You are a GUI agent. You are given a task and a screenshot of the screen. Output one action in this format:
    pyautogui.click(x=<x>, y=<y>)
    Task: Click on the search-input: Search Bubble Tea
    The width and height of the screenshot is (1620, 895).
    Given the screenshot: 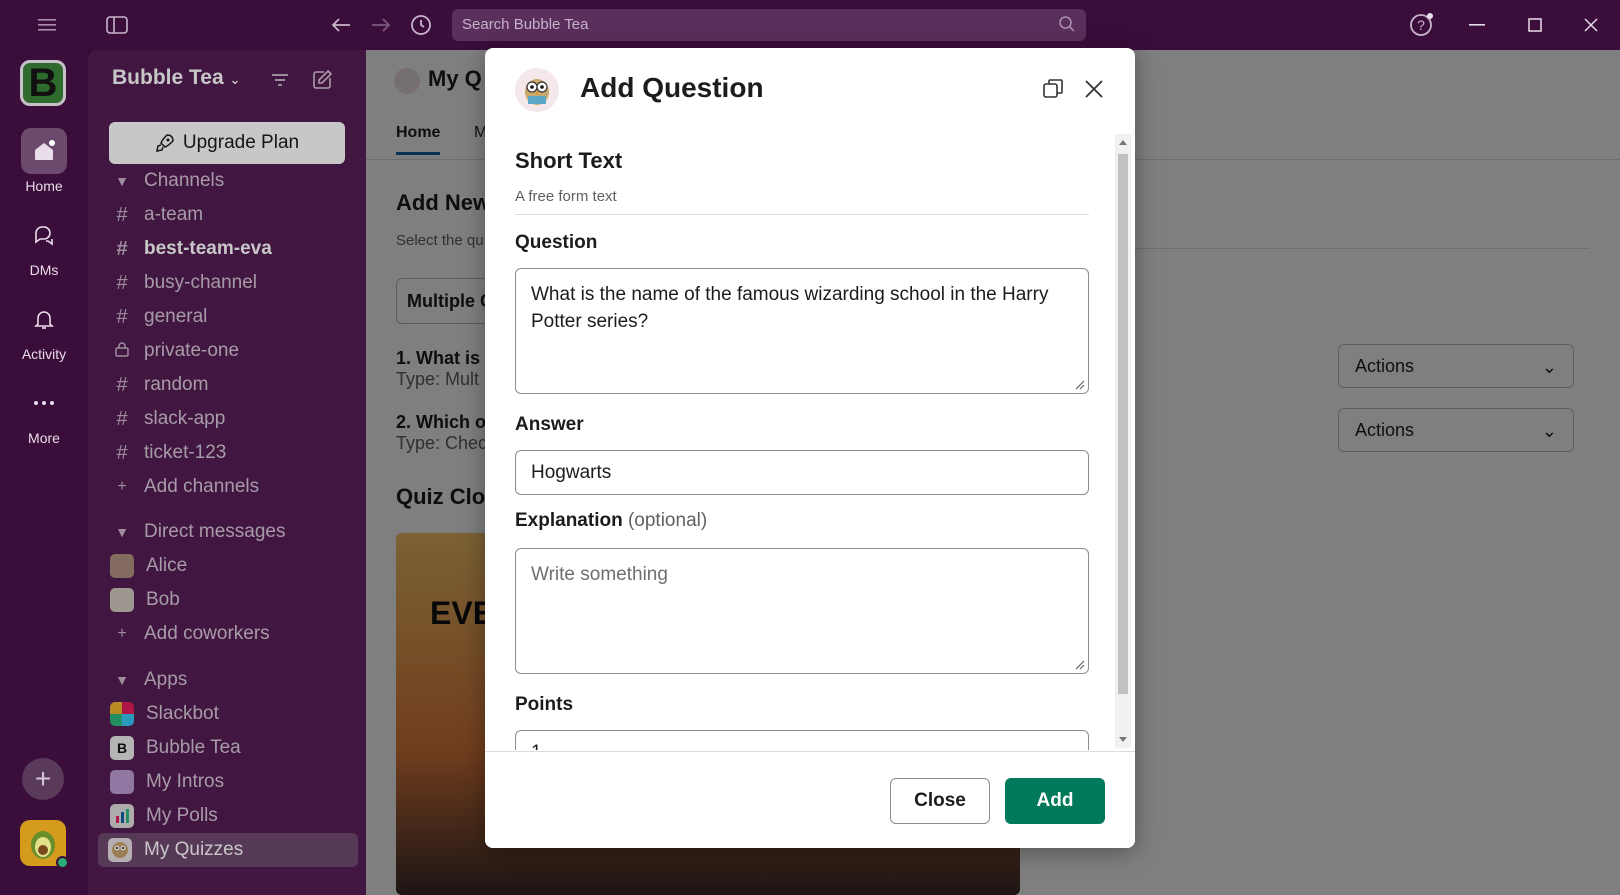 What is the action you would take?
    pyautogui.click(x=769, y=25)
    